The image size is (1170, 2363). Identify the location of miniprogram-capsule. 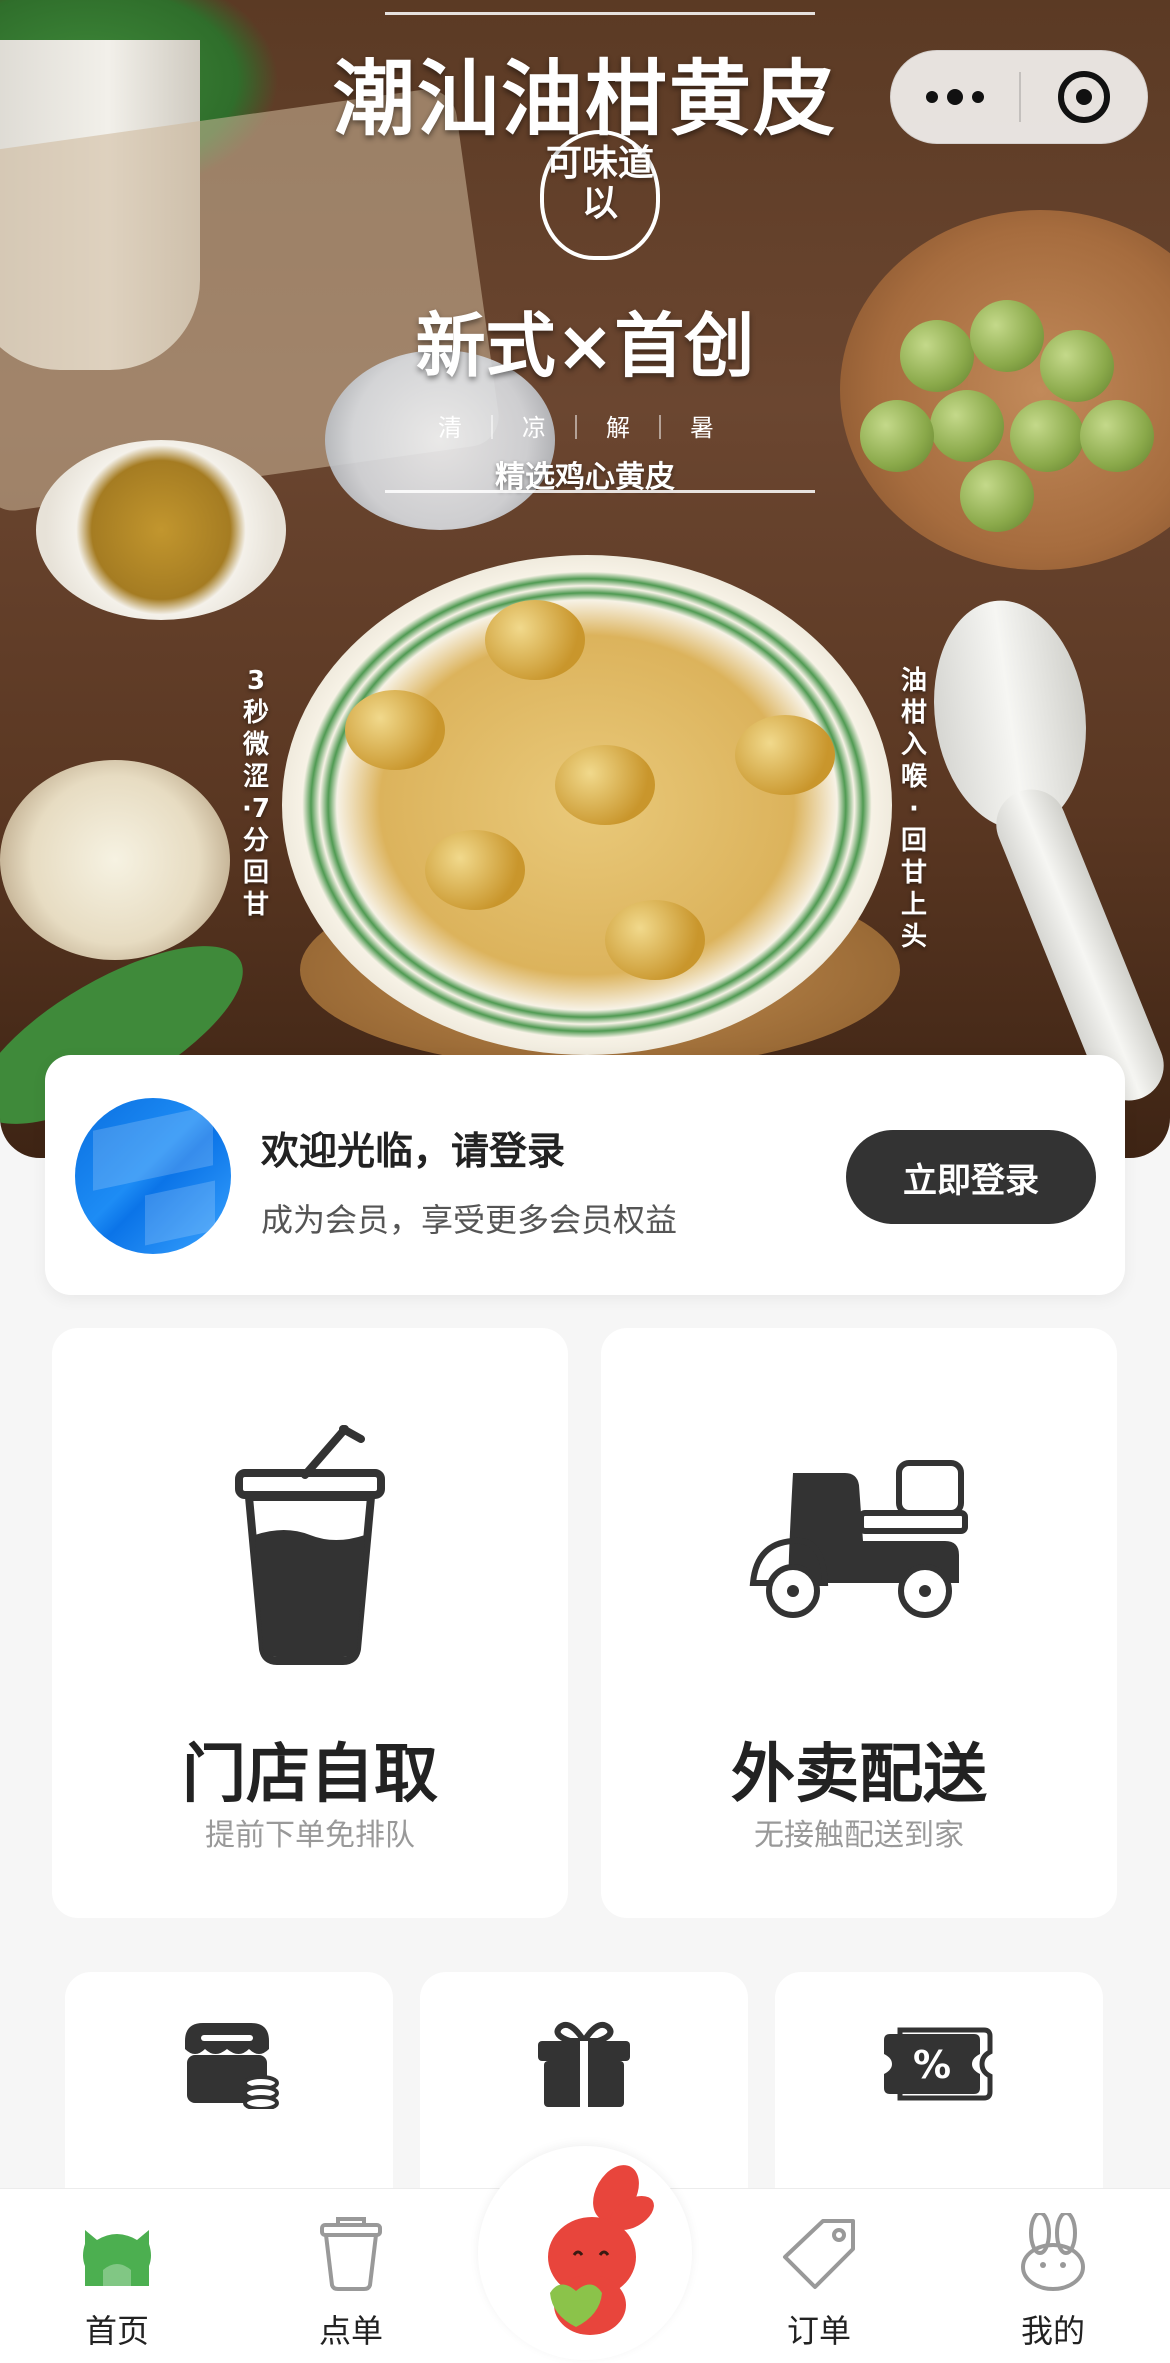
(1019, 97).